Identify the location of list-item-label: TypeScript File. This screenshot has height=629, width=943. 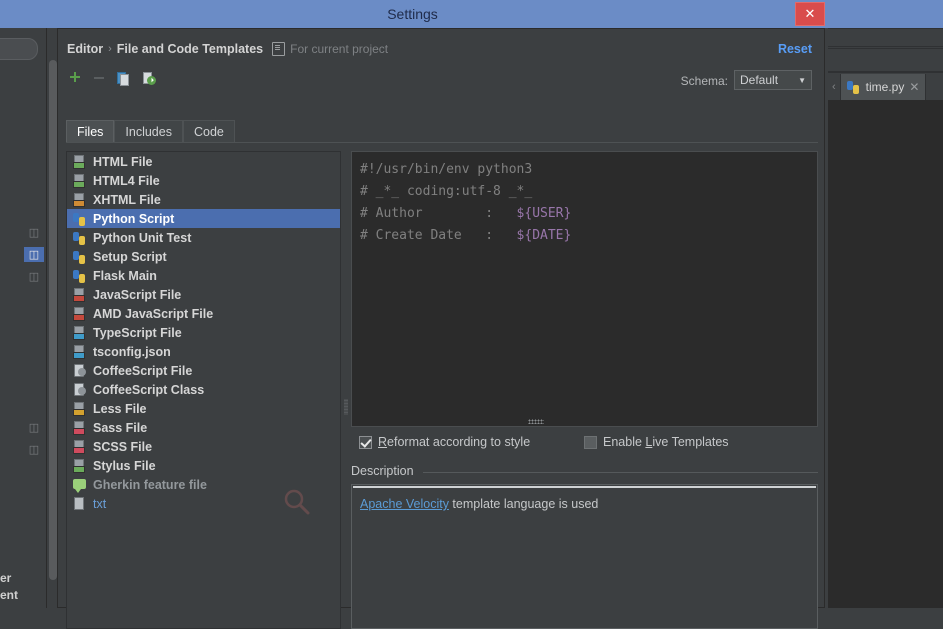
(137, 332).